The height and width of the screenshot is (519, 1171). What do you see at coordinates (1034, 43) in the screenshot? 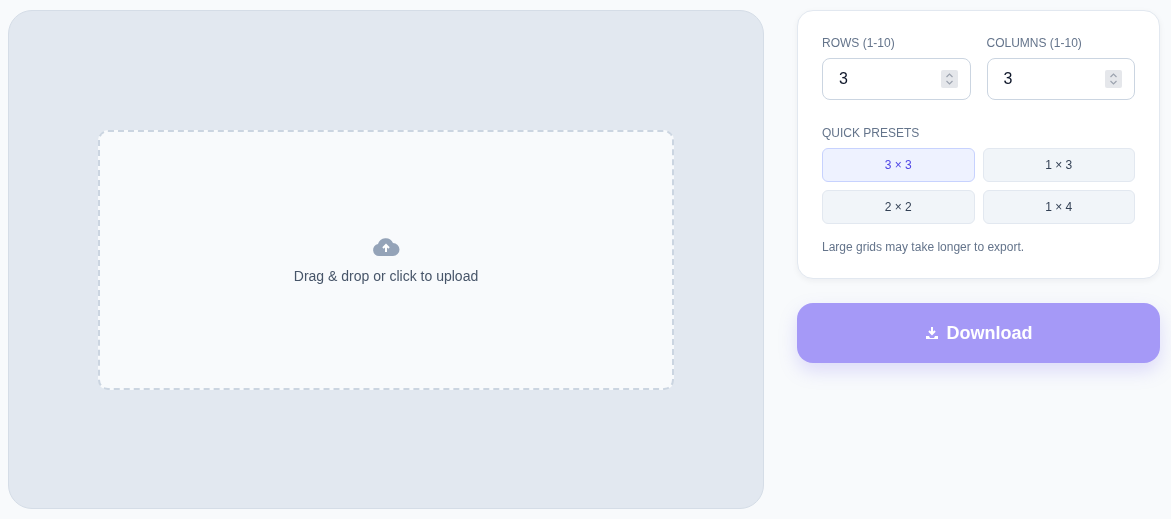
I see `field-label: COLUMNS (1-10)` at bounding box center [1034, 43].